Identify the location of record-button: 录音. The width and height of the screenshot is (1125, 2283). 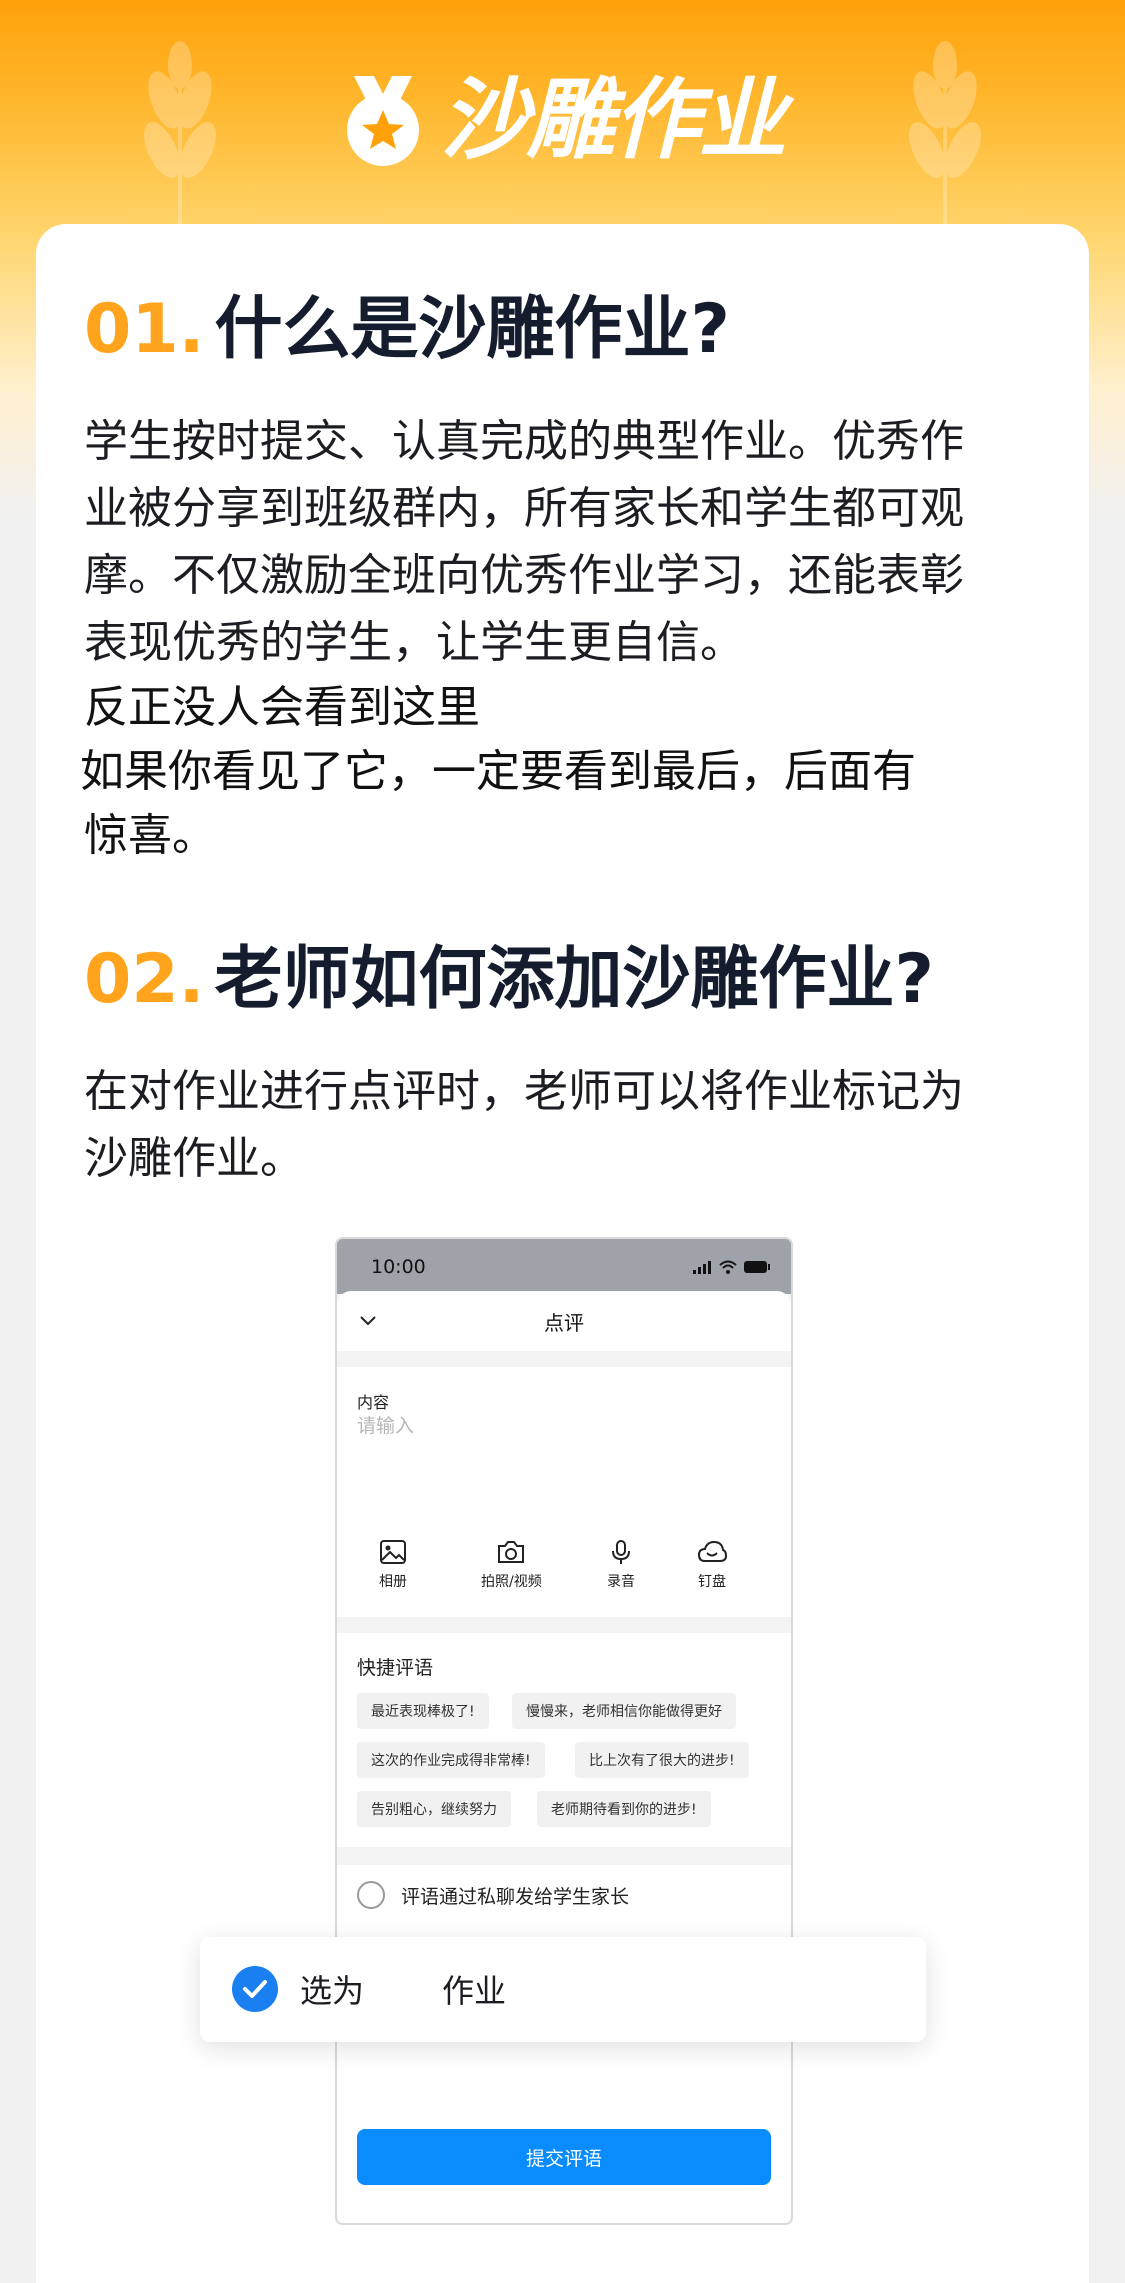
(621, 1565).